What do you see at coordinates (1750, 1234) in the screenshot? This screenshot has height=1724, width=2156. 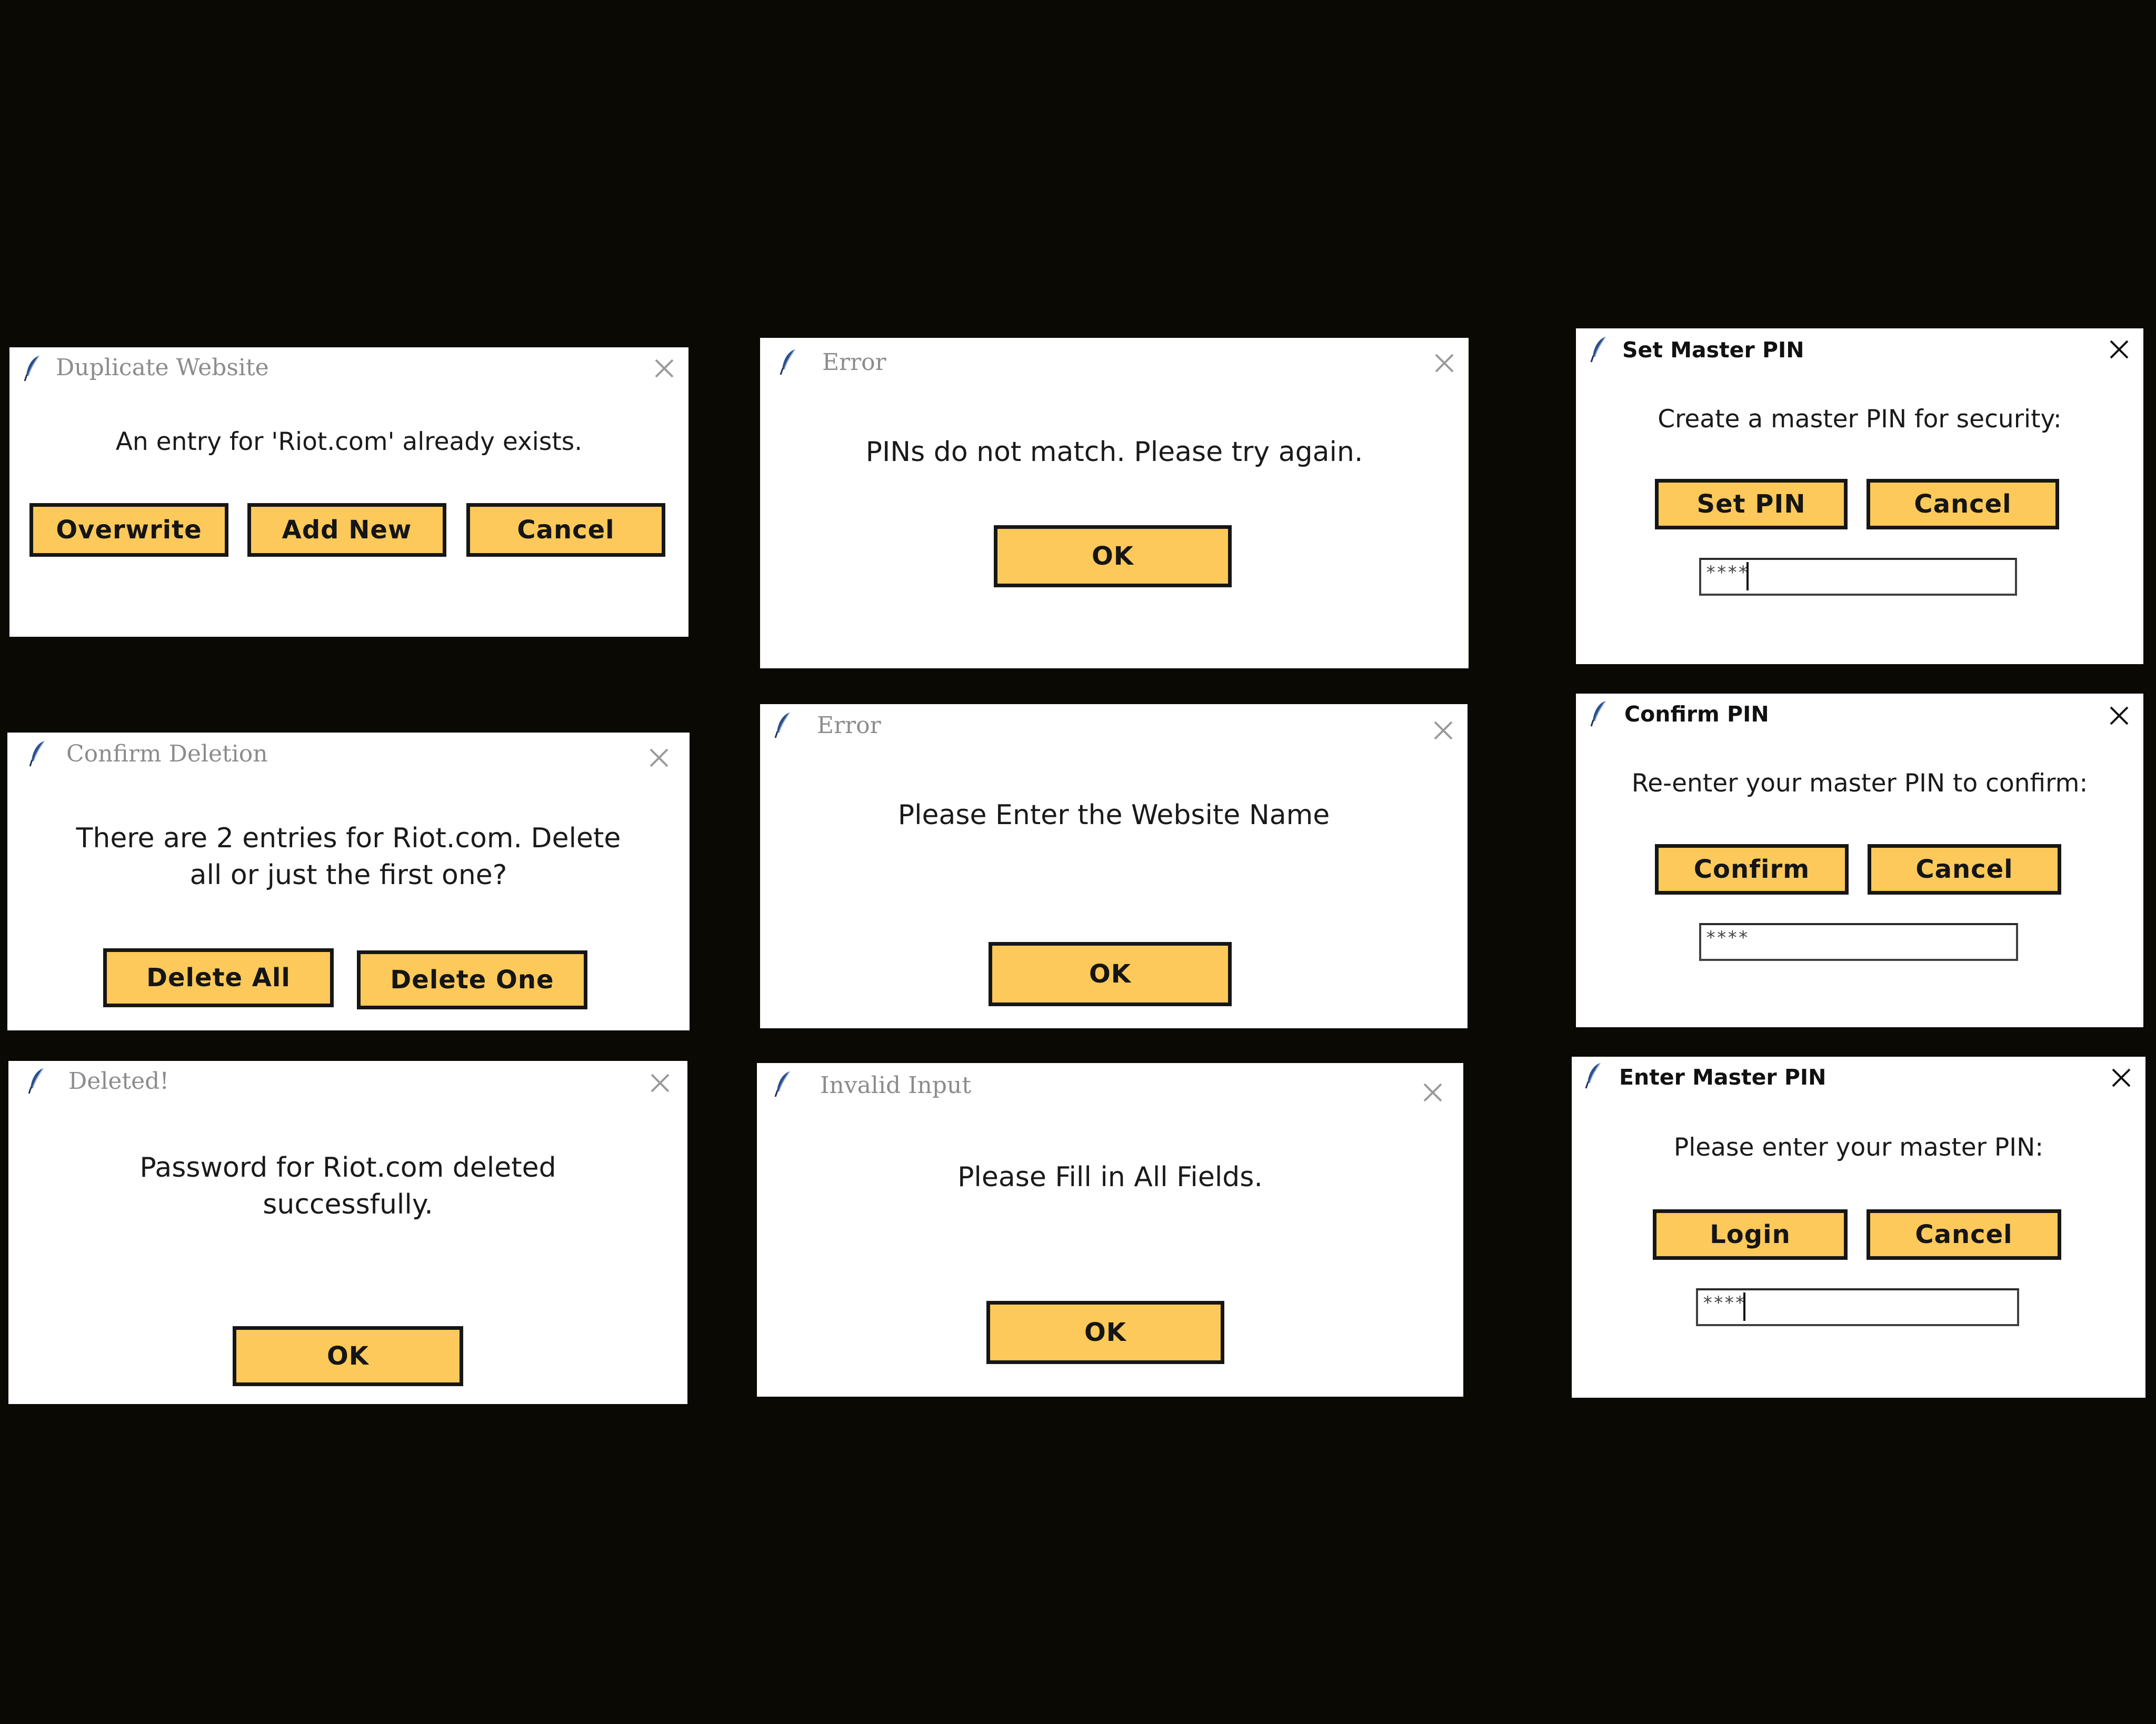 I see `login-button: Login` at bounding box center [1750, 1234].